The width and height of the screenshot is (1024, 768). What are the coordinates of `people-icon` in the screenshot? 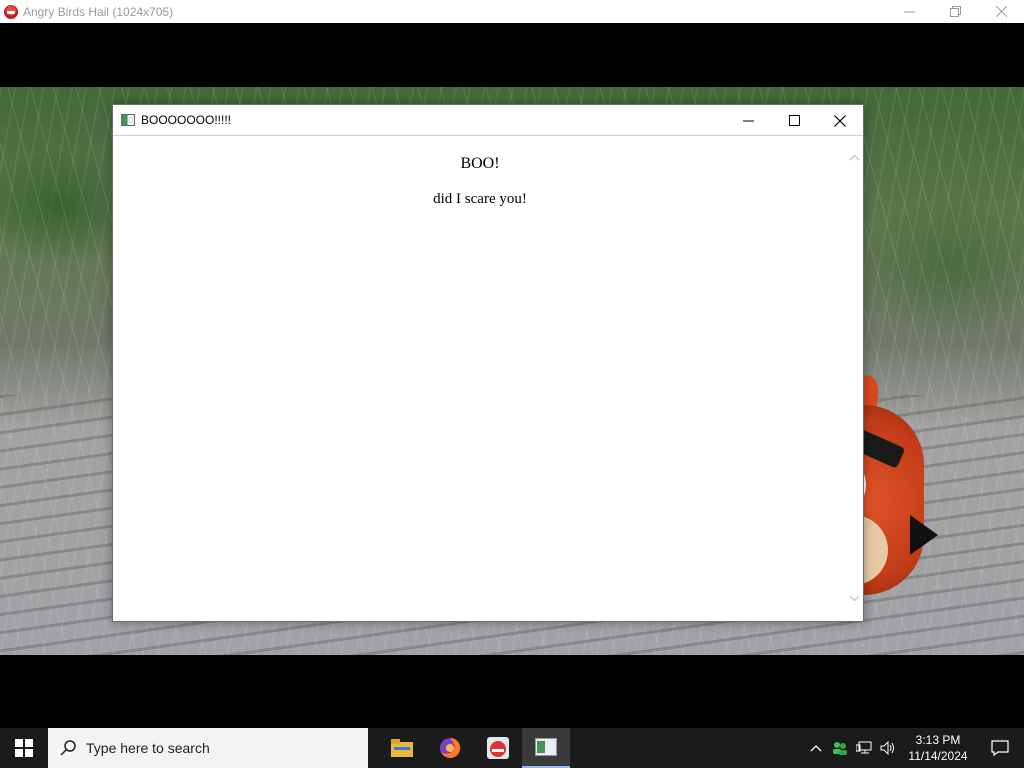 It's located at (840, 748).